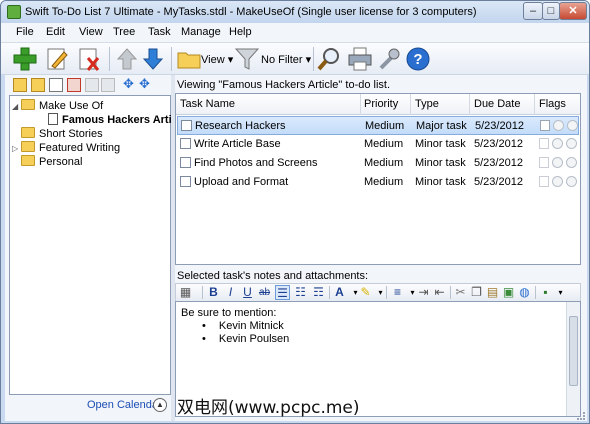 The width and height of the screenshot is (590, 424). What do you see at coordinates (201, 32) in the screenshot?
I see `menu-manage: Manage` at bounding box center [201, 32].